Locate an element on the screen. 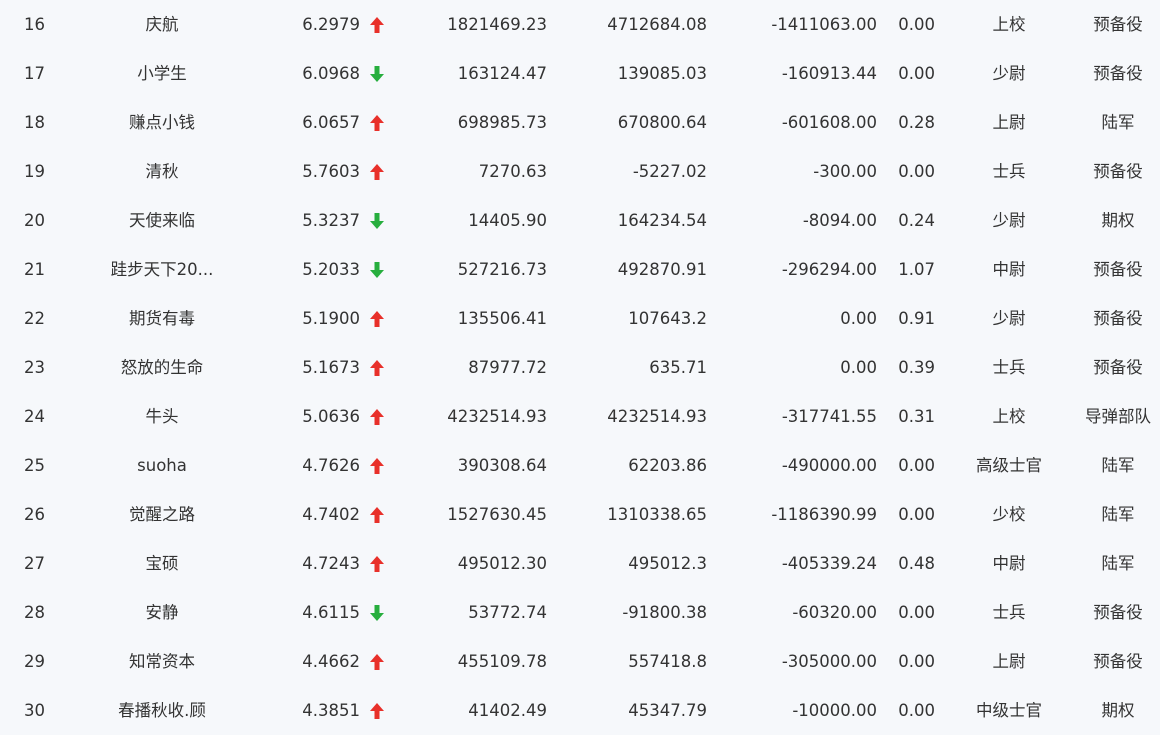 This screenshot has width=1160, height=735. score-cell: 4.4662 is located at coordinates (331, 661).